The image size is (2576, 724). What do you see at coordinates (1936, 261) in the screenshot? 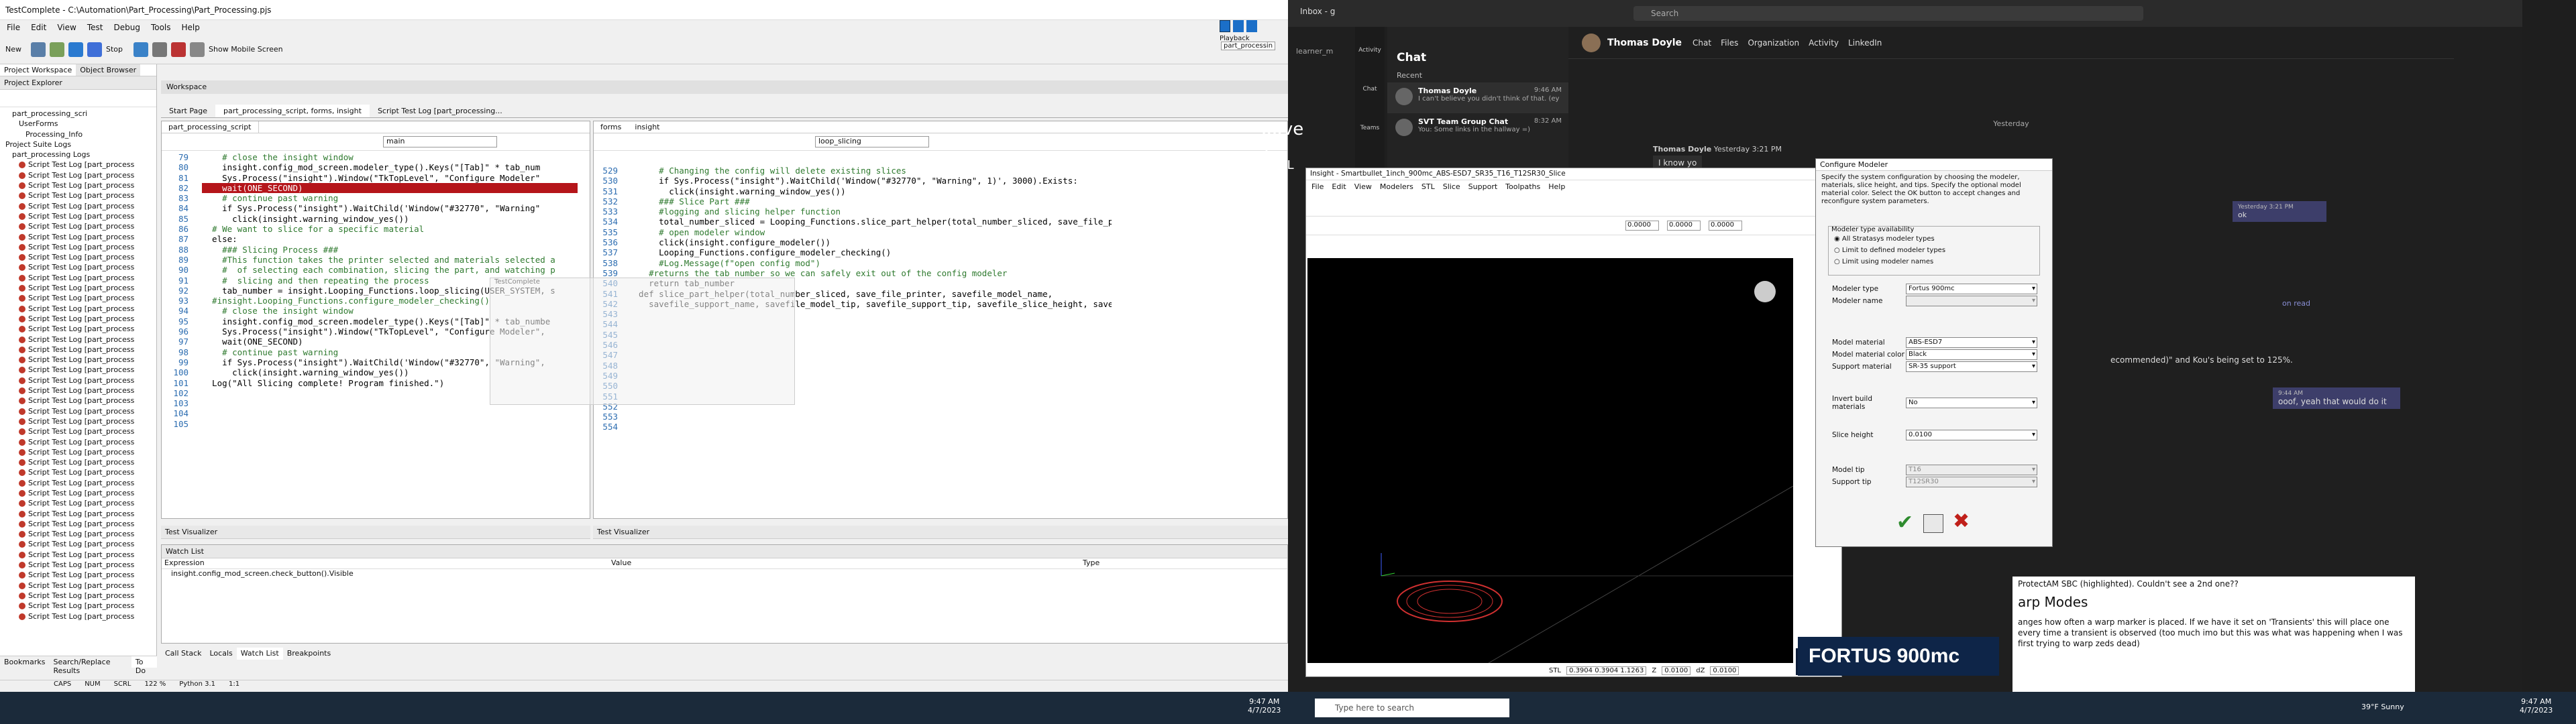
I see `modeler-type-option: ○ Limit using modeler names` at bounding box center [1936, 261].